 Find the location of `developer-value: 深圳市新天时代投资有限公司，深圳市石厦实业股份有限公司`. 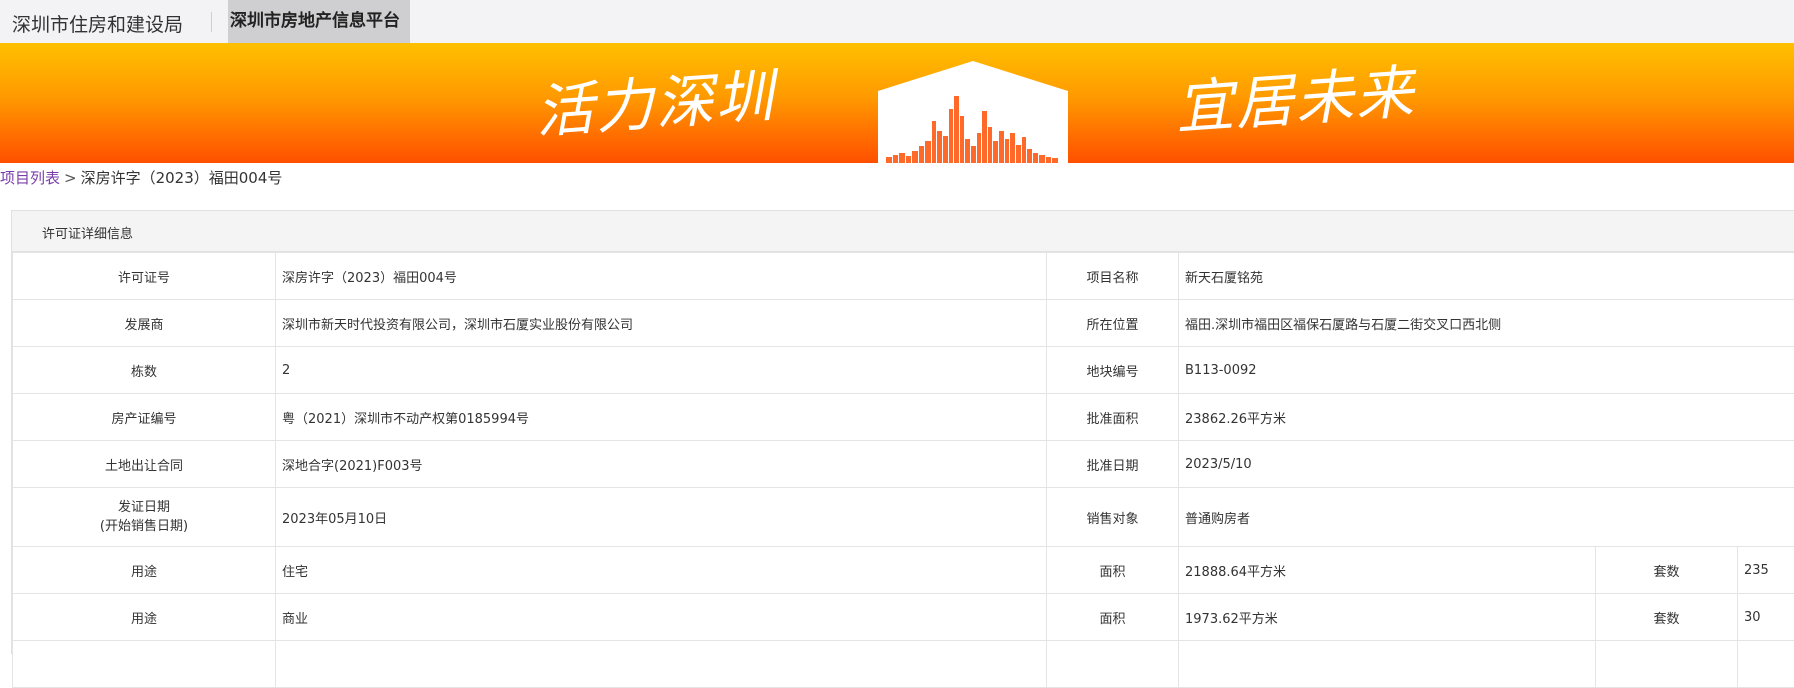

developer-value: 深圳市新天时代投资有限公司，深圳市石厦实业股份有限公司 is located at coordinates (661, 323).